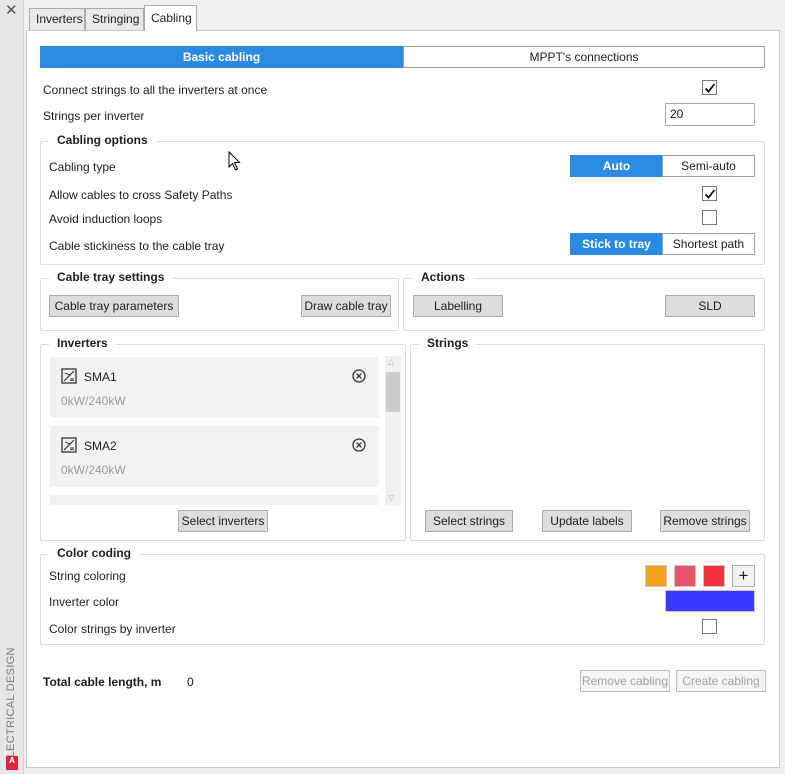 This screenshot has height=774, width=785. What do you see at coordinates (114, 19) in the screenshot?
I see `tab-stringing: Stringing` at bounding box center [114, 19].